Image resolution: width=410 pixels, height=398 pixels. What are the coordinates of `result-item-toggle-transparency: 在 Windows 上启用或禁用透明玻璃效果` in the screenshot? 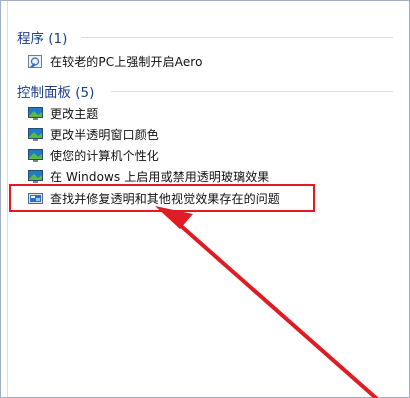 It's located at (148, 176).